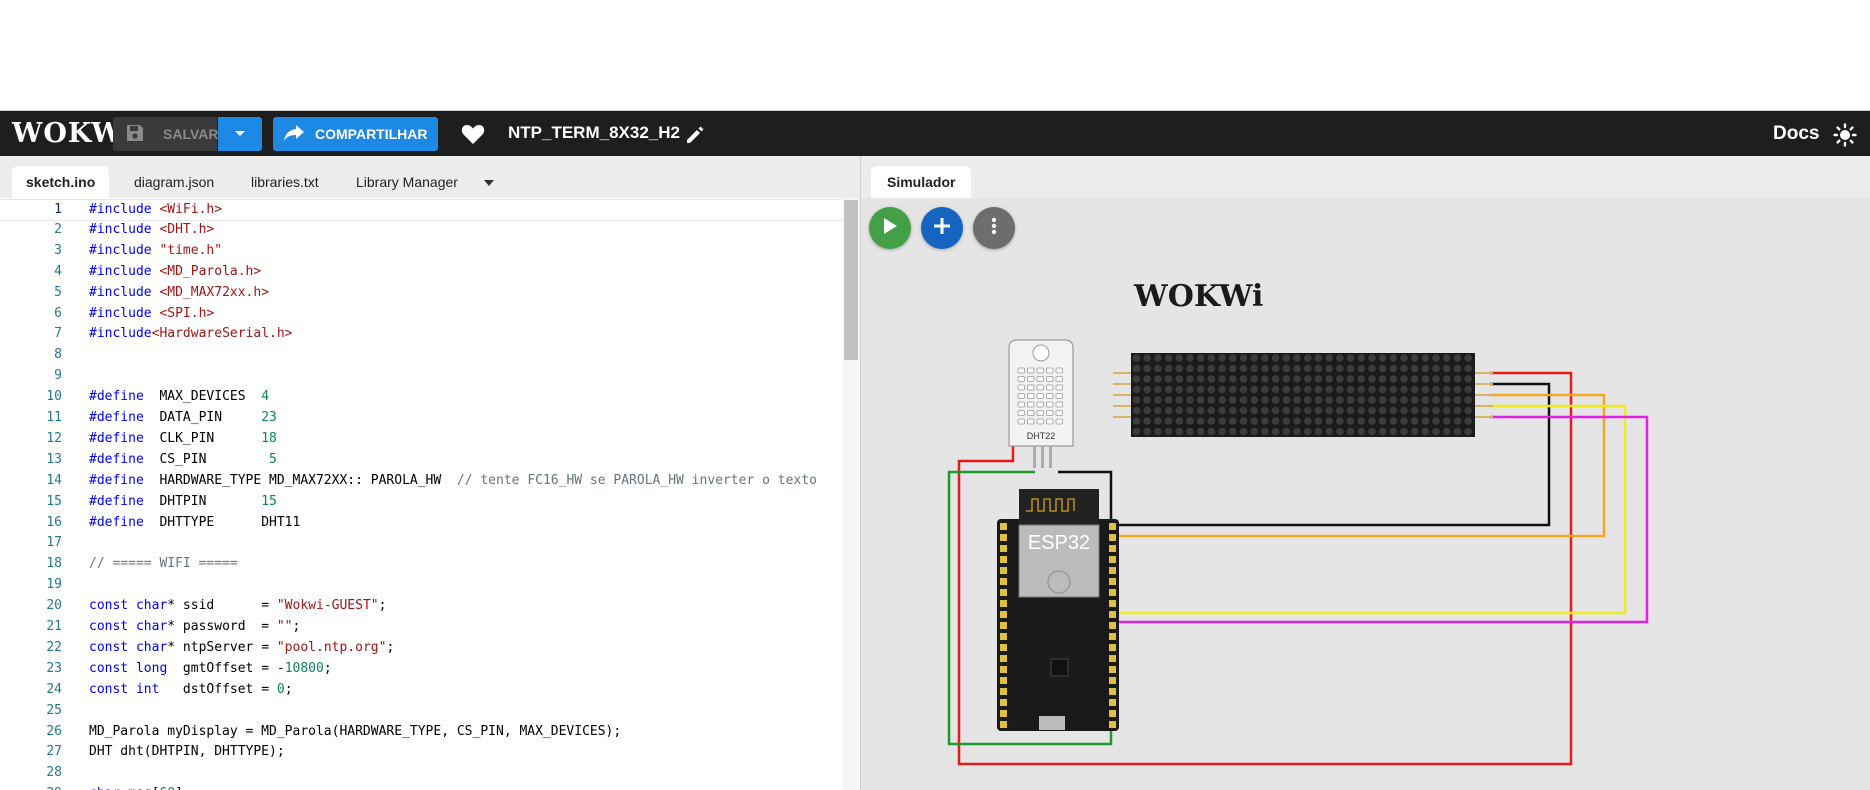  Describe the element at coordinates (1041, 403) in the screenshot. I see `dht22-sensor: DHT22` at that location.